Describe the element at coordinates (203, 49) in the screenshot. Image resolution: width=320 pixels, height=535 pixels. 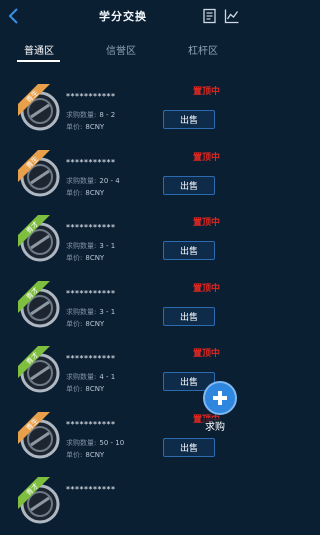
I see `tab-leverage: 杠杆区` at that location.